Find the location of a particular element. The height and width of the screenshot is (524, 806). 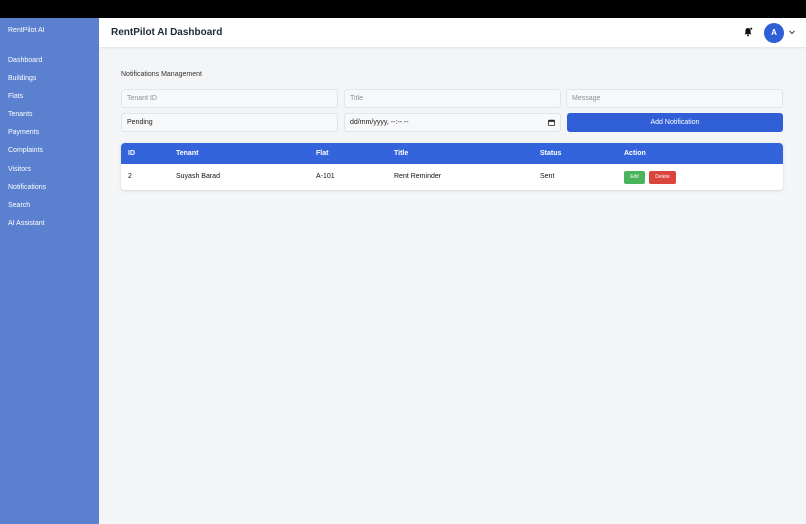

cell-title: Rent Reminder is located at coordinates (418, 176).